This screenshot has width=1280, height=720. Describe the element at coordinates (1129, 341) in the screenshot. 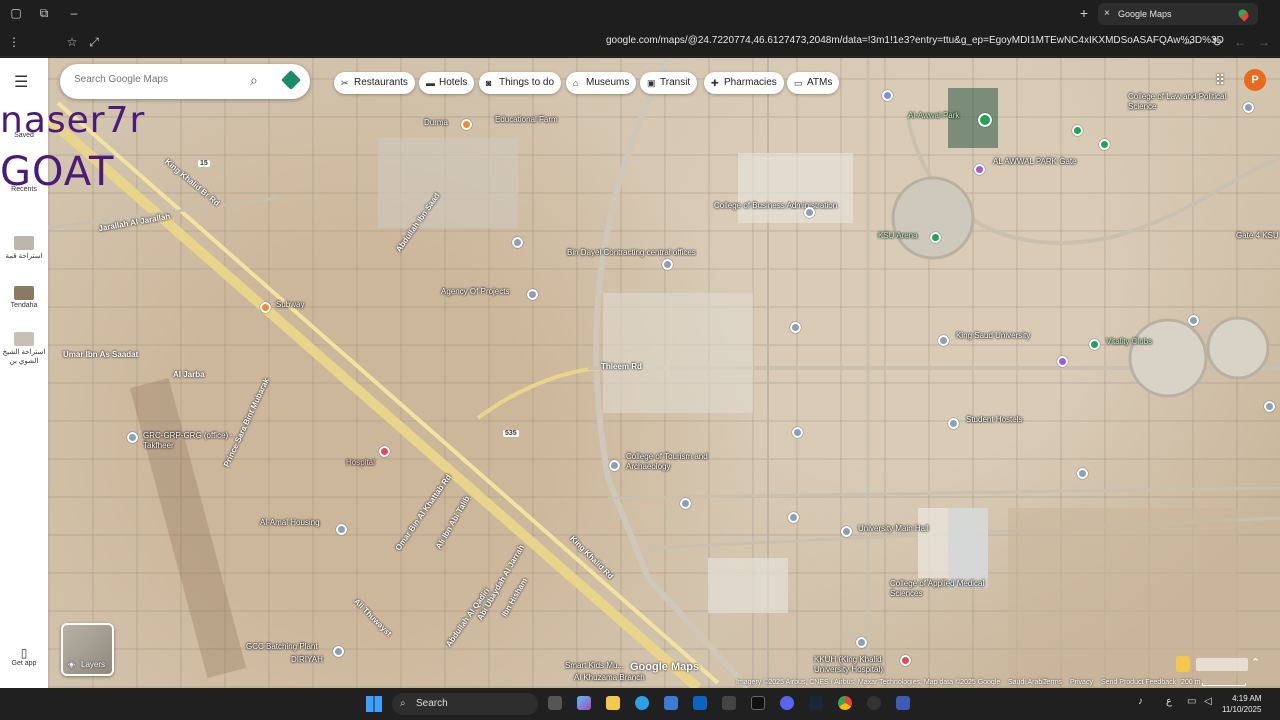

I see `place-label-vitality-clubs: Vitality Clubs` at that location.